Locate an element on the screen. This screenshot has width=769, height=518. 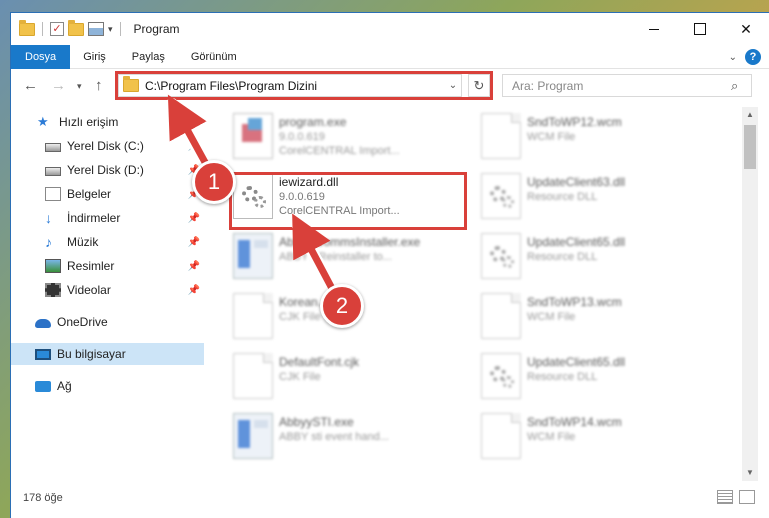
file-item: SndToWP14.wcm WCM File is located at coordinates (588, 437).